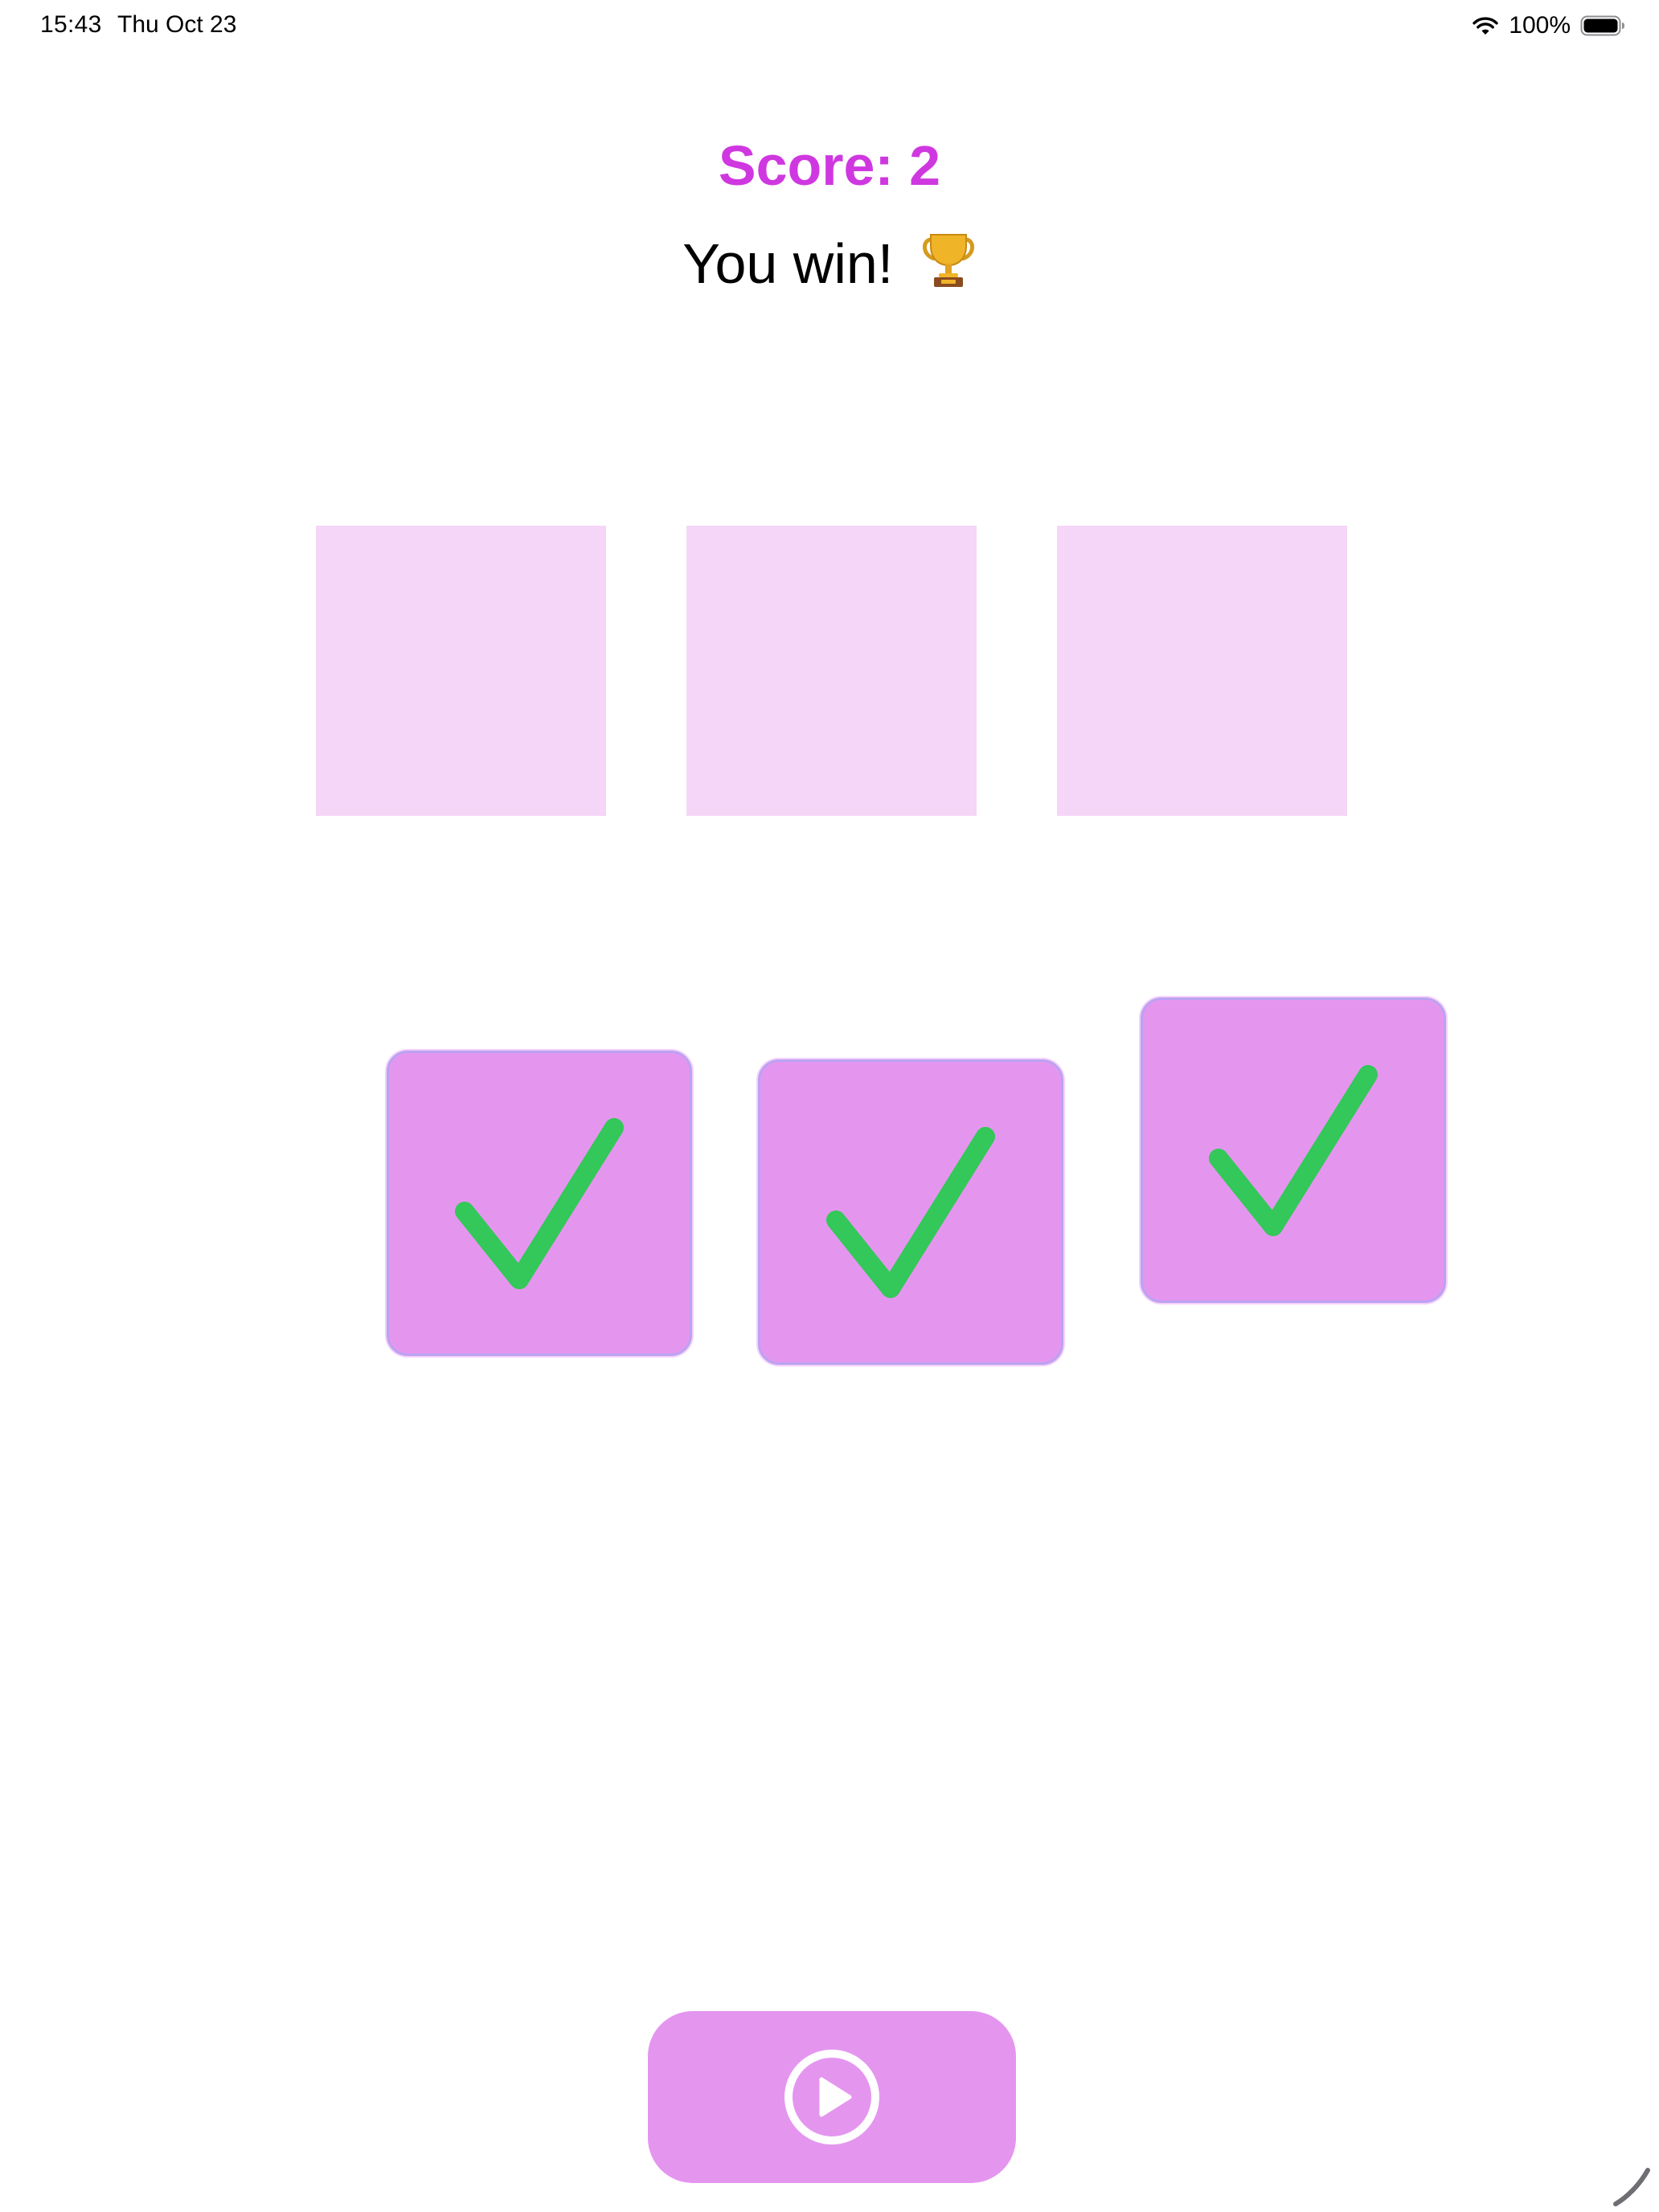  I want to click on battery-icon, so click(1602, 25).